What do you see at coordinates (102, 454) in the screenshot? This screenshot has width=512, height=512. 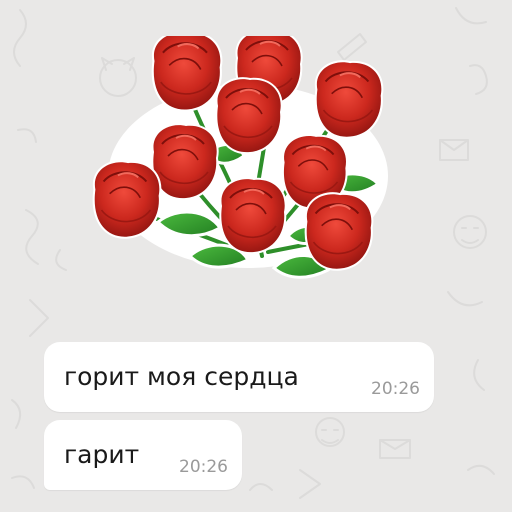 I see `message-text: гарит` at bounding box center [102, 454].